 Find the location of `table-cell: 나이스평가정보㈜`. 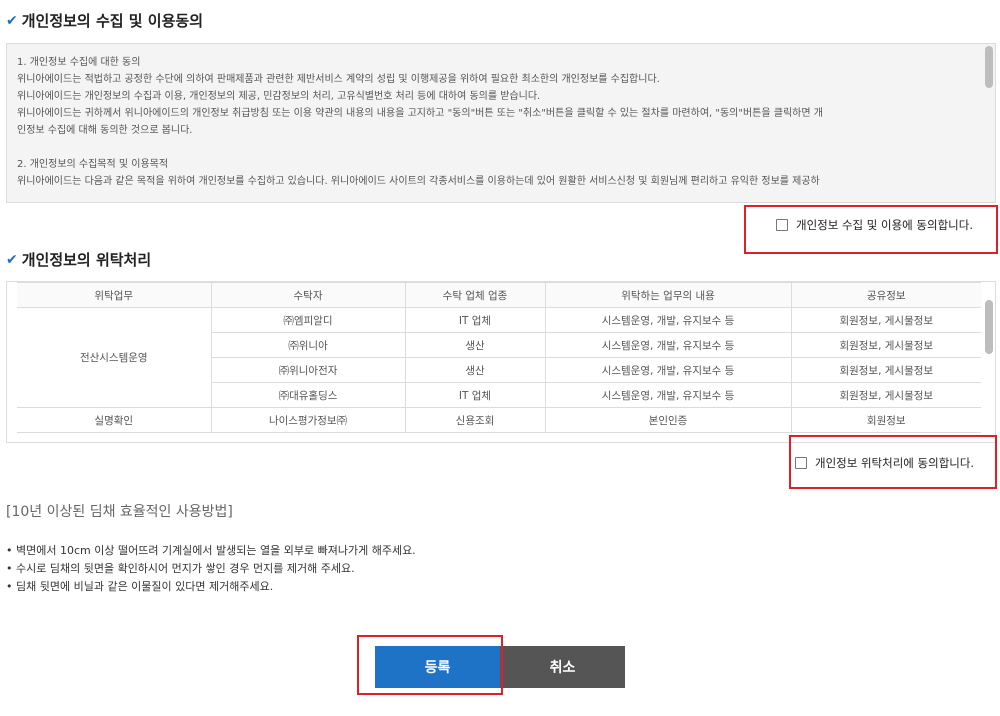

table-cell: 나이스평가정보㈜ is located at coordinates (308, 420).